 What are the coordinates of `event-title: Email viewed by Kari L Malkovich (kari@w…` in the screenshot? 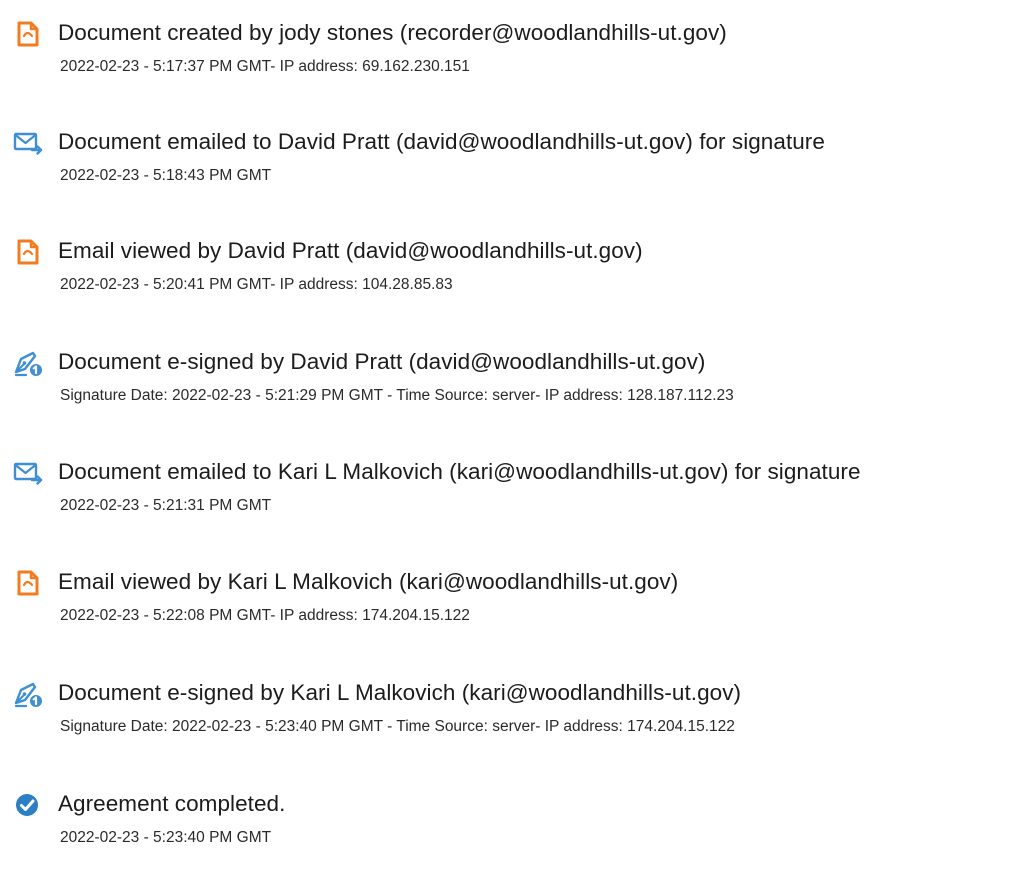 It's located at (368, 581).